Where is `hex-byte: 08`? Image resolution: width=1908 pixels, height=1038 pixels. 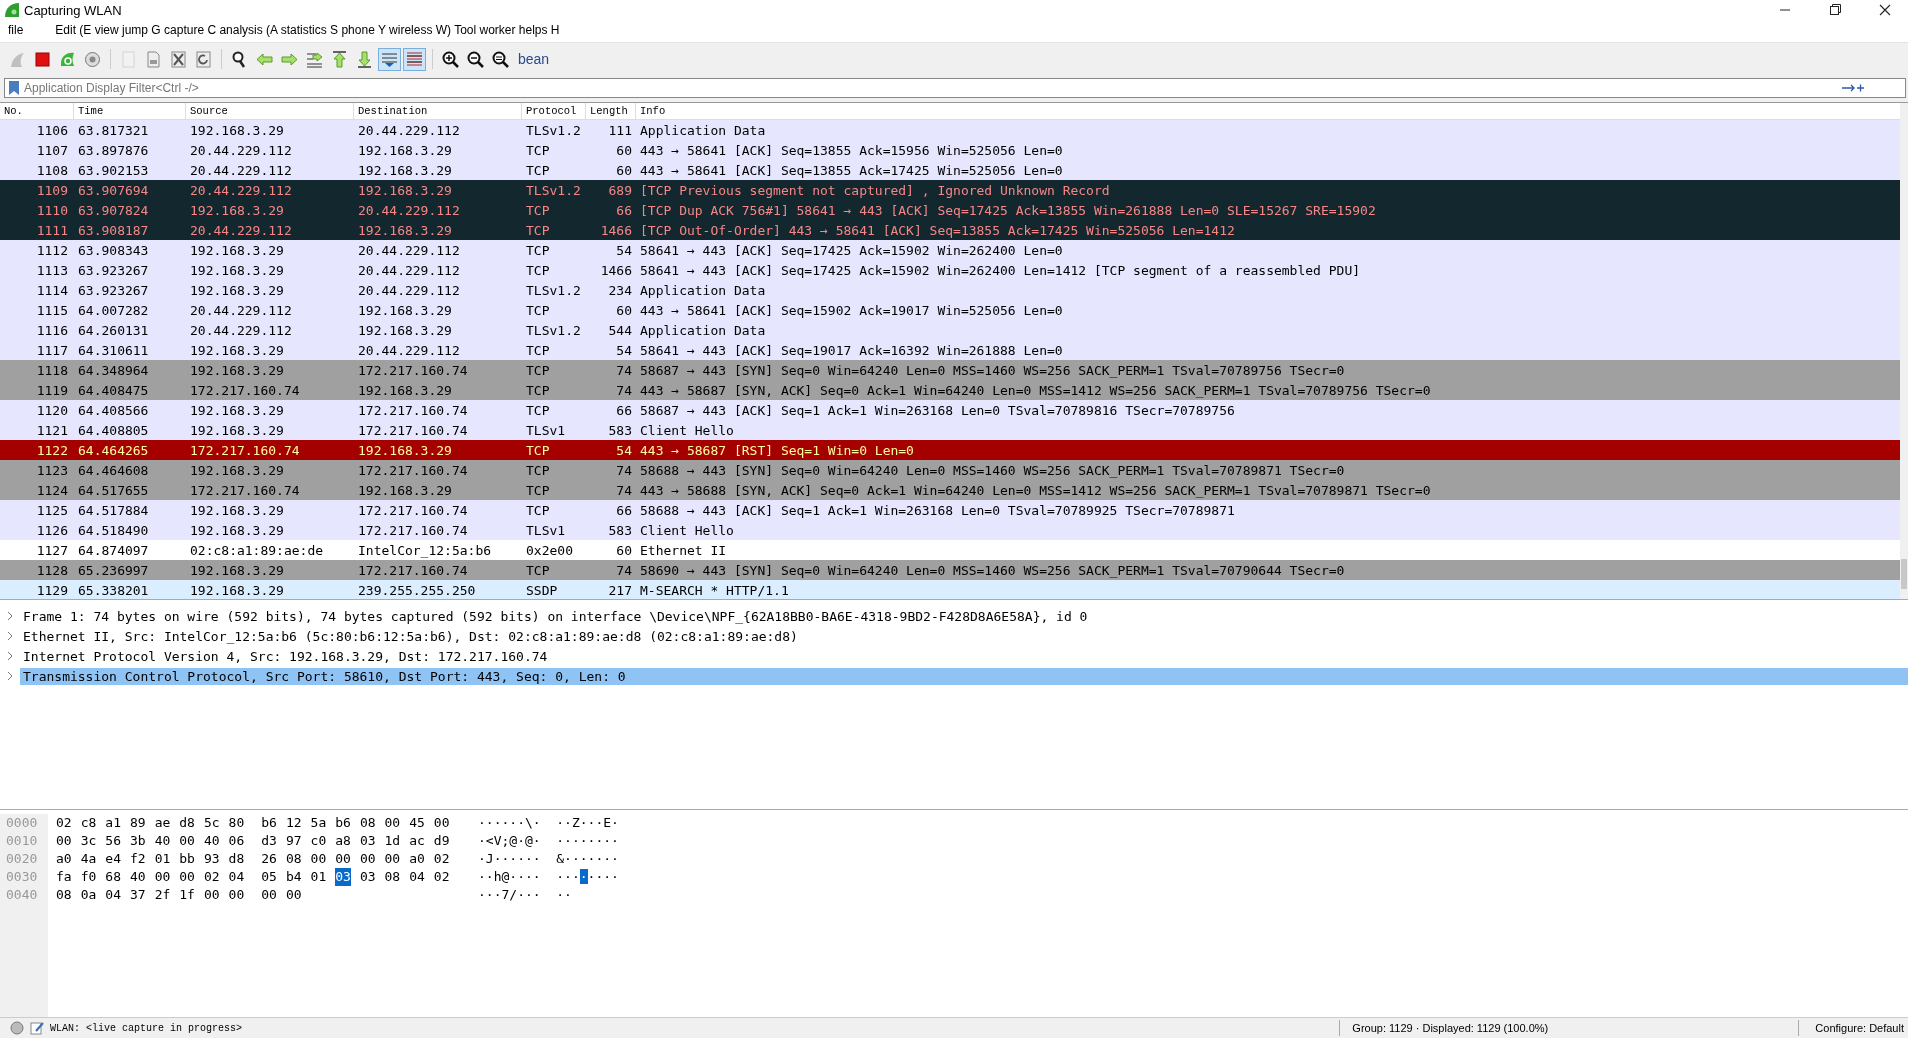 hex-byte: 08 is located at coordinates (367, 823).